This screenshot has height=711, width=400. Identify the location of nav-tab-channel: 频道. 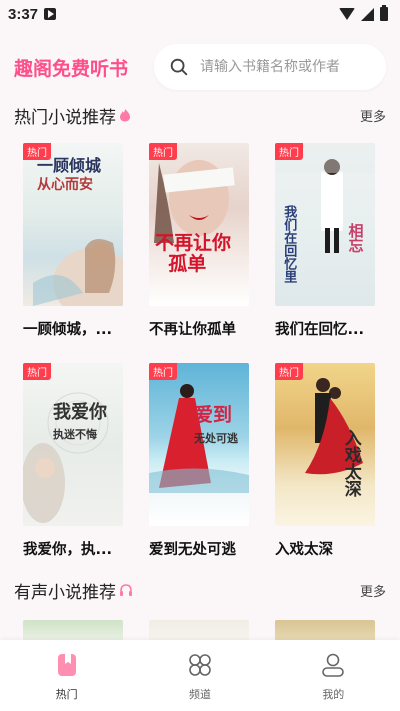
(199, 675).